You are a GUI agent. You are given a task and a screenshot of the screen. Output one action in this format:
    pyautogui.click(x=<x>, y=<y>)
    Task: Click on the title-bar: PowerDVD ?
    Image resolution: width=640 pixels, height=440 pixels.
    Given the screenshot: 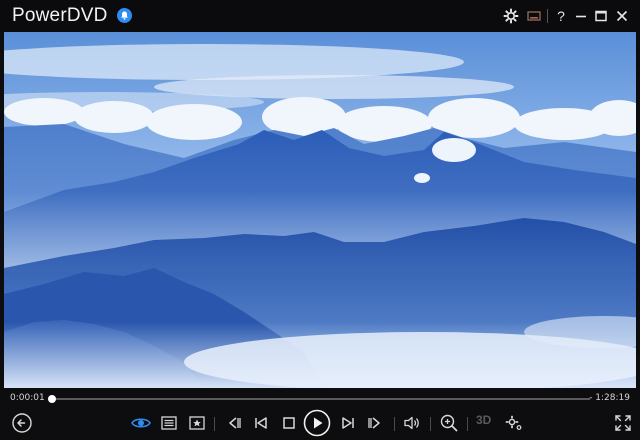 What is the action you would take?
    pyautogui.click(x=320, y=16)
    